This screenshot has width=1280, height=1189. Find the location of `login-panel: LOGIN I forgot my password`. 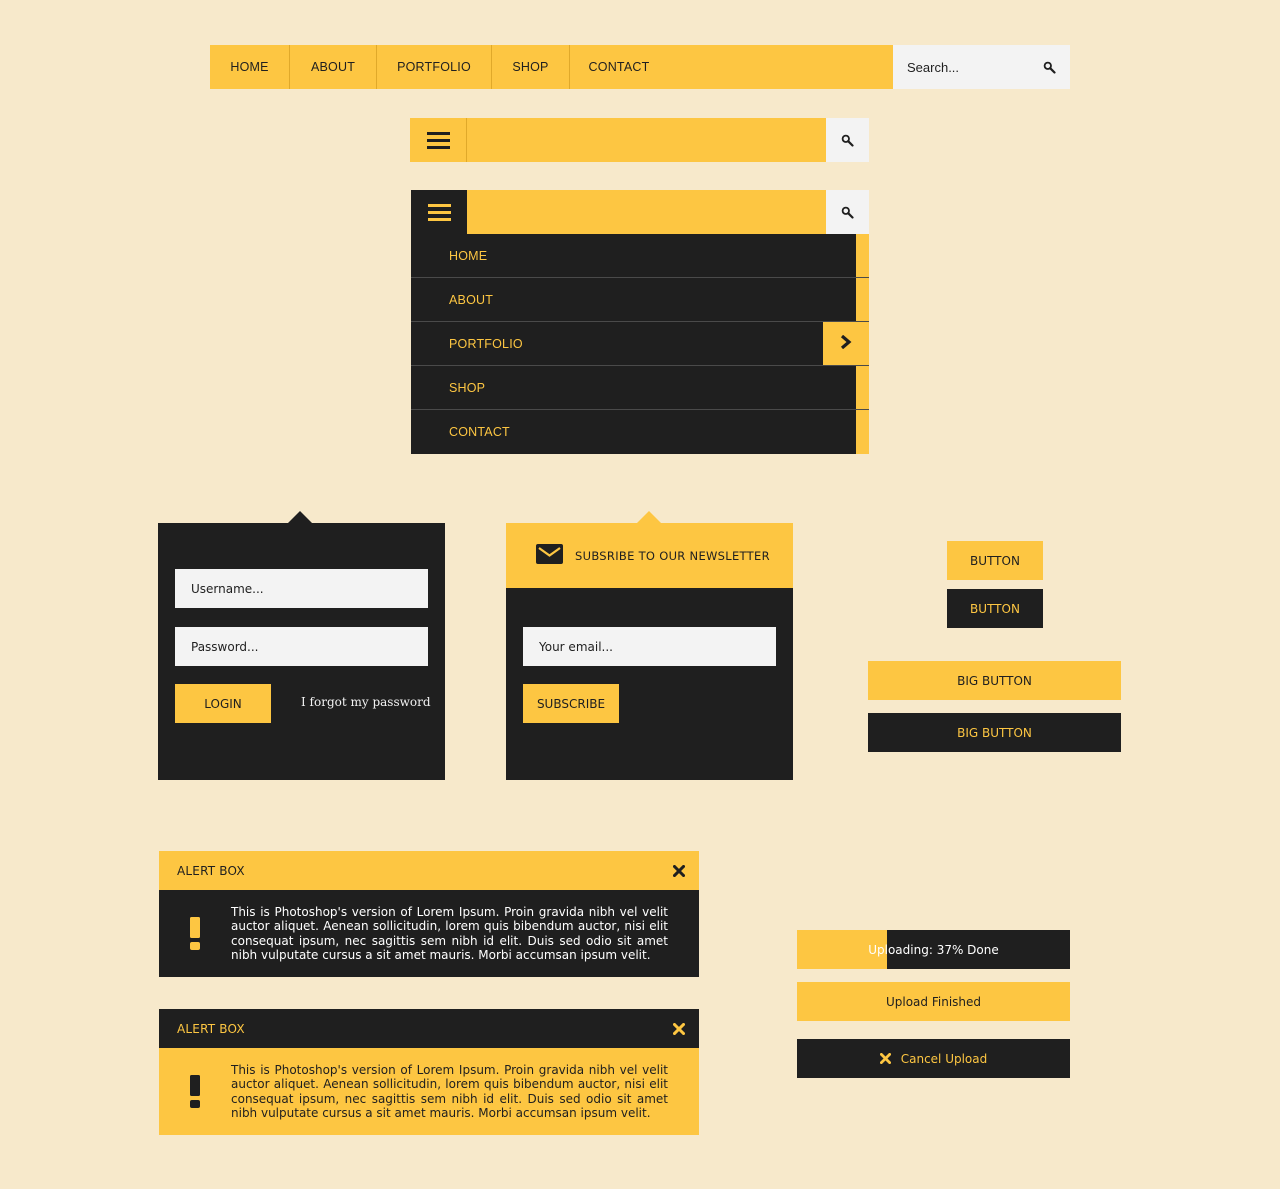

login-panel: LOGIN I forgot my password is located at coordinates (301, 645).